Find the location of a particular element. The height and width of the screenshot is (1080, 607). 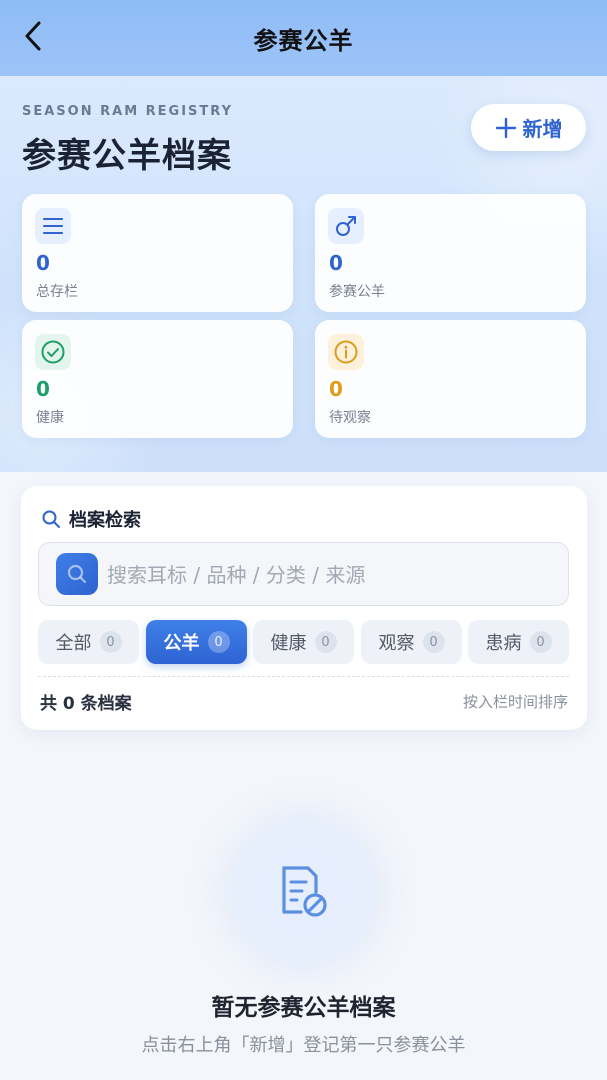

stat-card-observe: 0 待观察 is located at coordinates (450, 379).